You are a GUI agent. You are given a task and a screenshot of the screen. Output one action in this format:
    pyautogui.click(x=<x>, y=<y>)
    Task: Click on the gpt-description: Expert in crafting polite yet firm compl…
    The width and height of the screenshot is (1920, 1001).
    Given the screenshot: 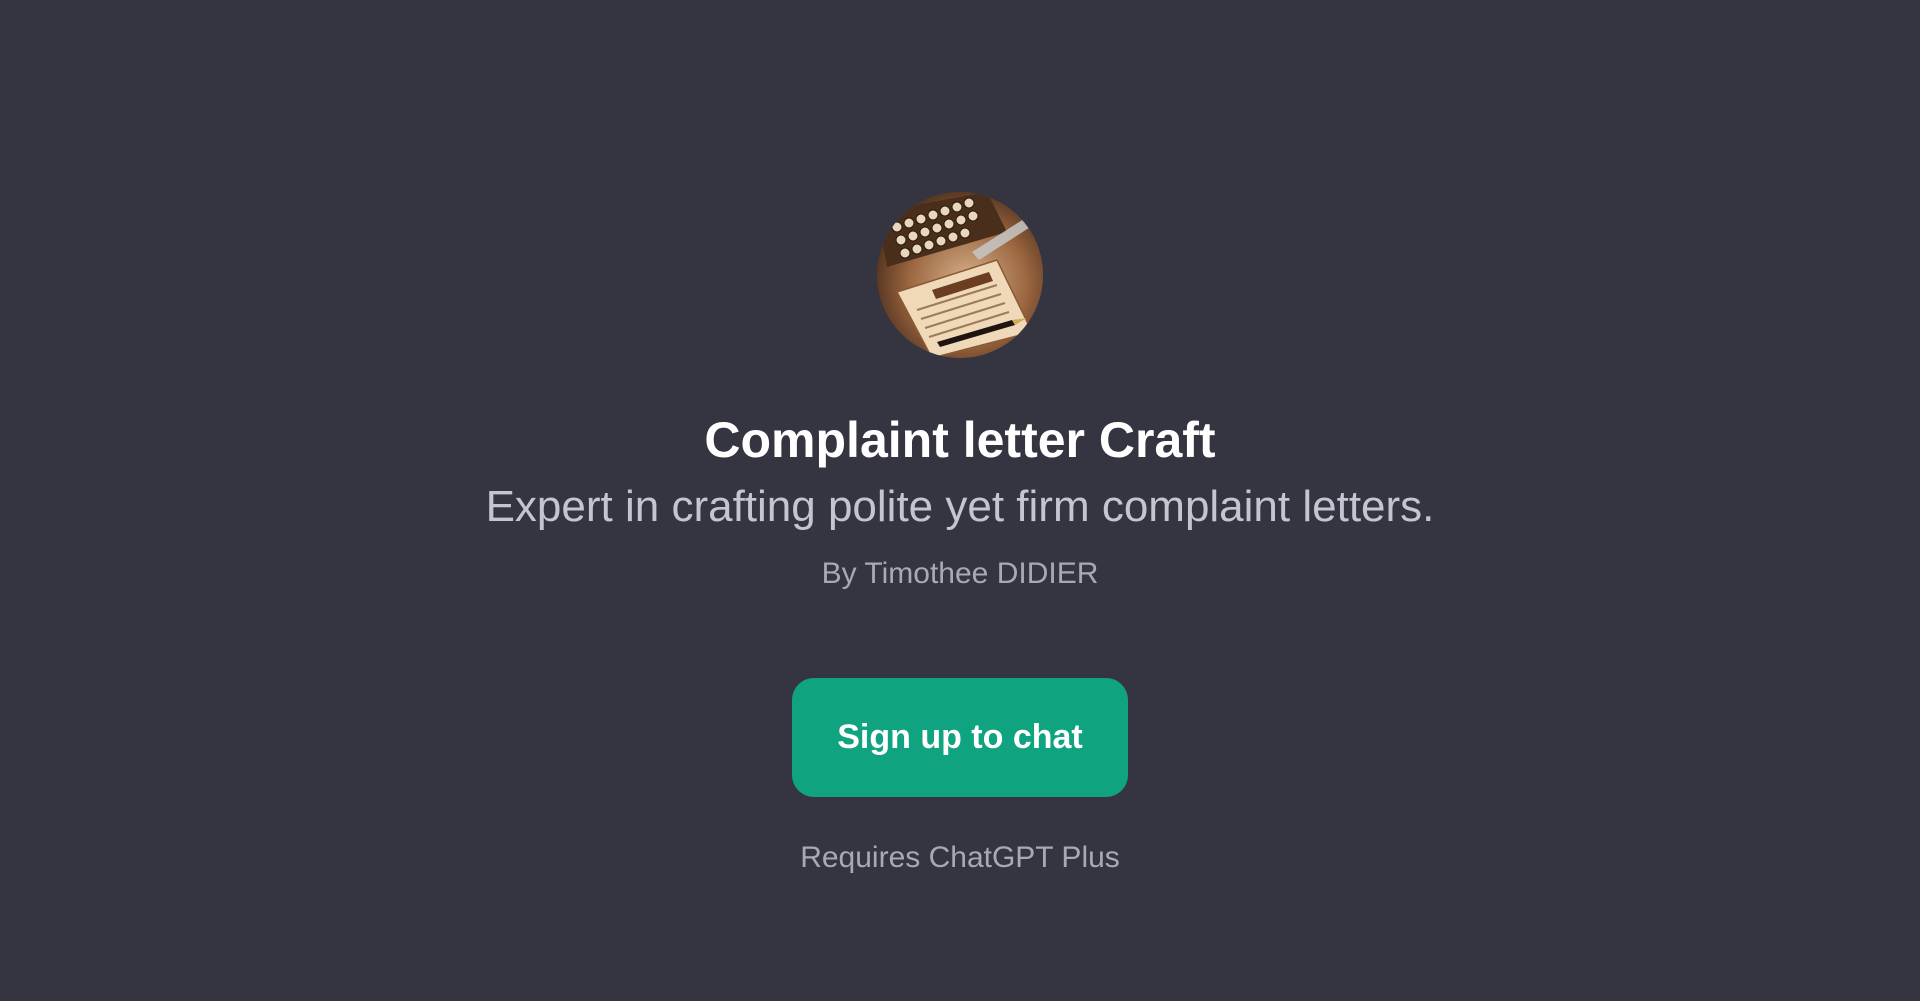 What is the action you would take?
    pyautogui.click(x=960, y=506)
    